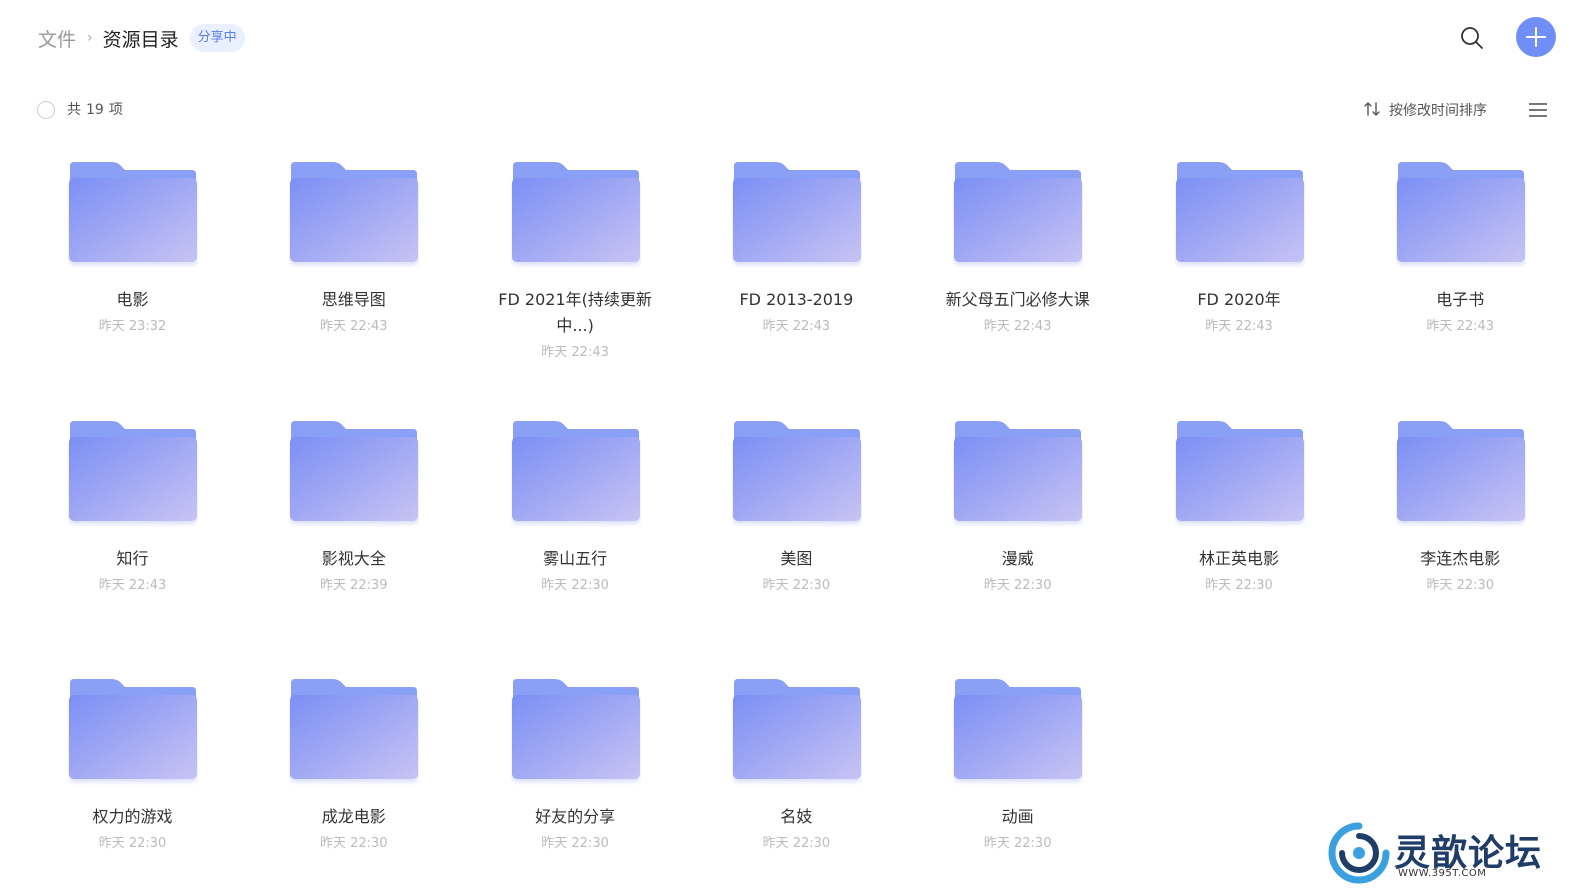 This screenshot has width=1569, height=891. Describe the element at coordinates (784, 110) in the screenshot. I see `list-toolbar: 共 19 项 按修改时间排序` at that location.